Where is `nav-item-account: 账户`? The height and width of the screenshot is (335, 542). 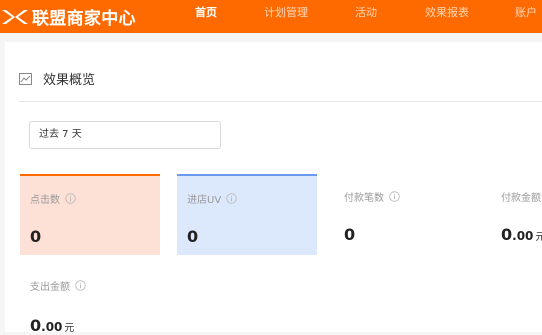
nav-item-account: 账户 is located at coordinates (526, 16).